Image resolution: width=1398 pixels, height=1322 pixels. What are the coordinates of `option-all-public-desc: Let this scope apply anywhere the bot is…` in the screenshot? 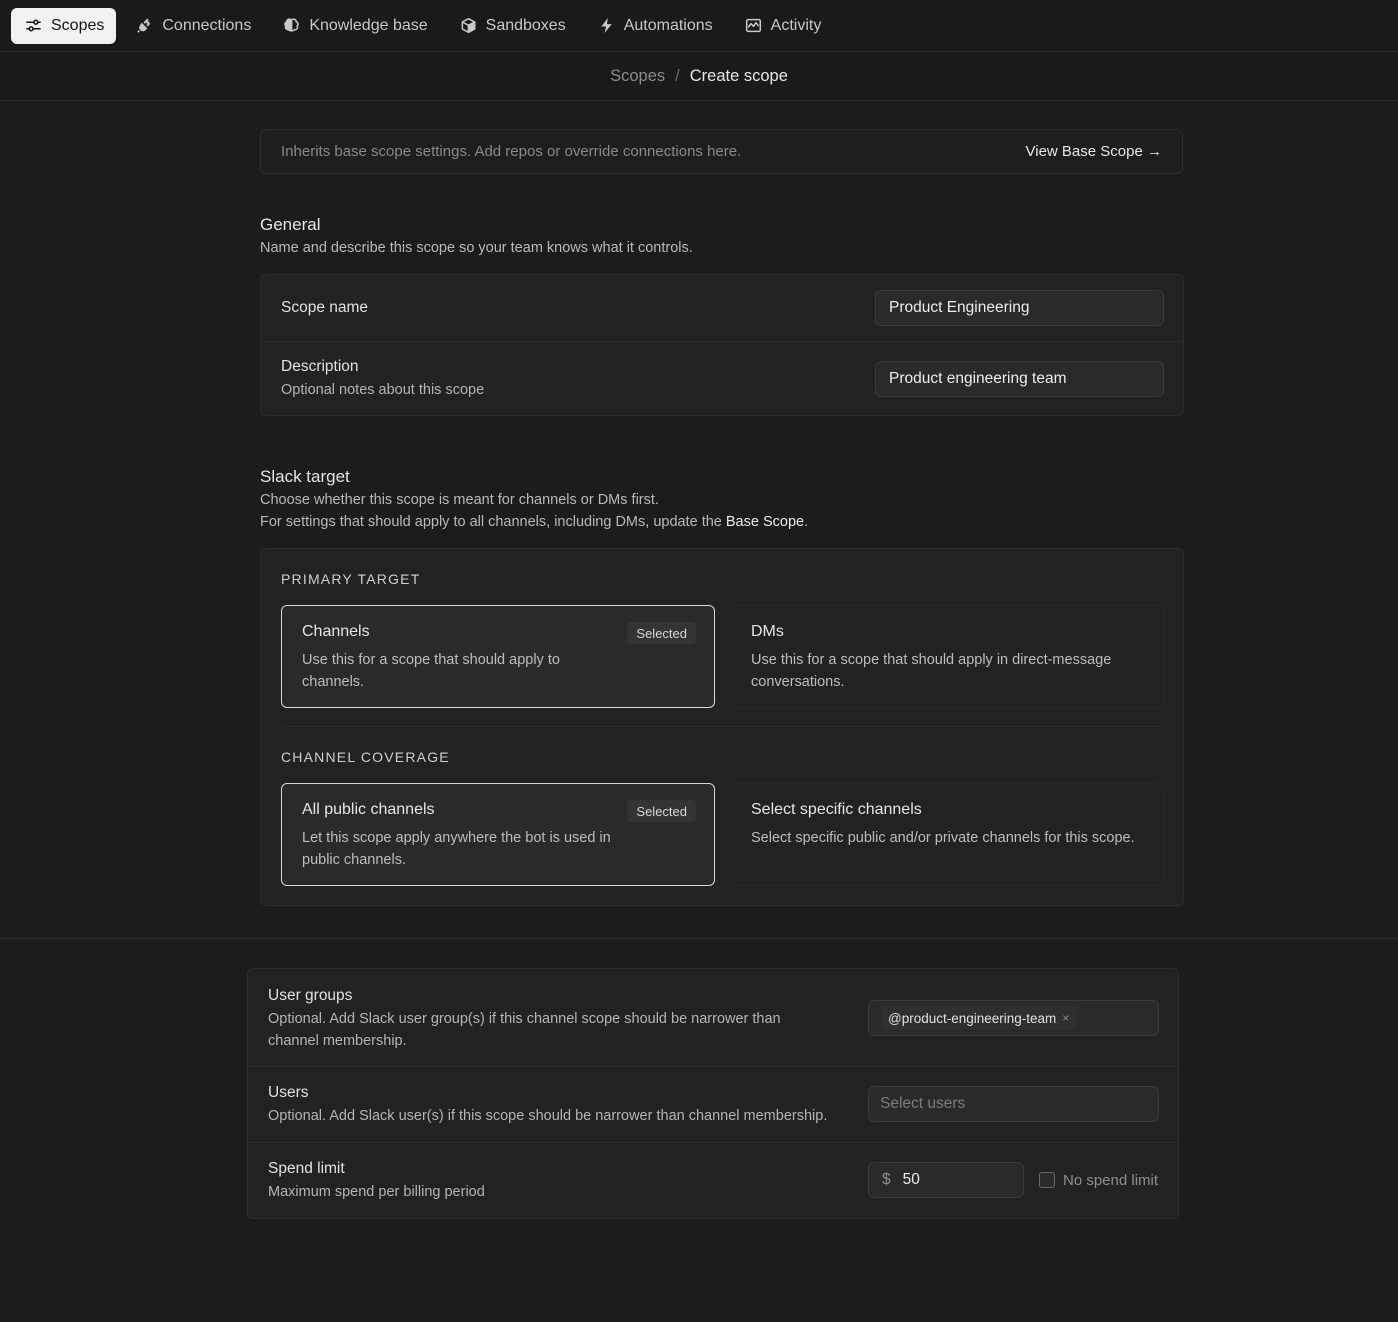 It's located at (456, 849).